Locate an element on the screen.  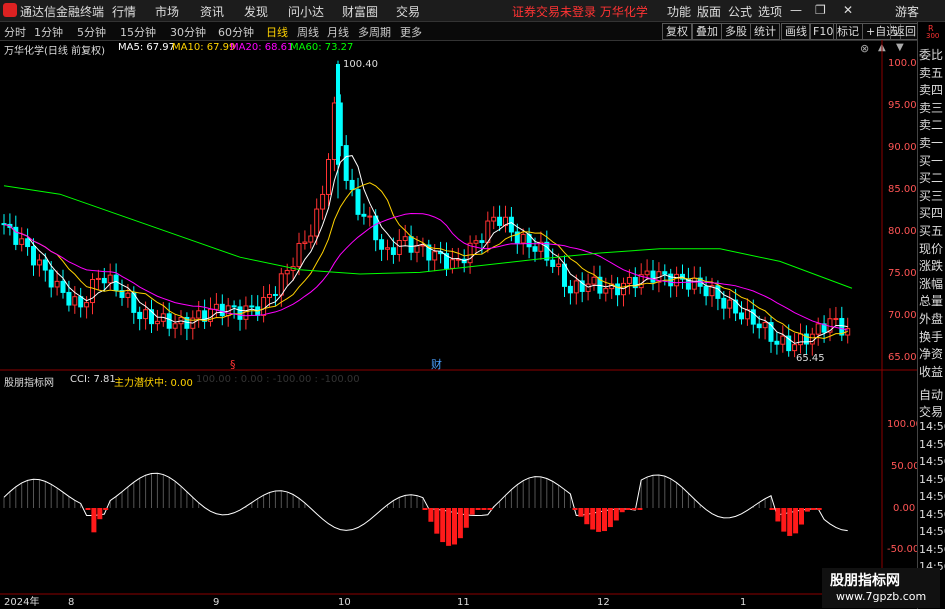
quote-label: 换手 is located at coordinates (931, 336).